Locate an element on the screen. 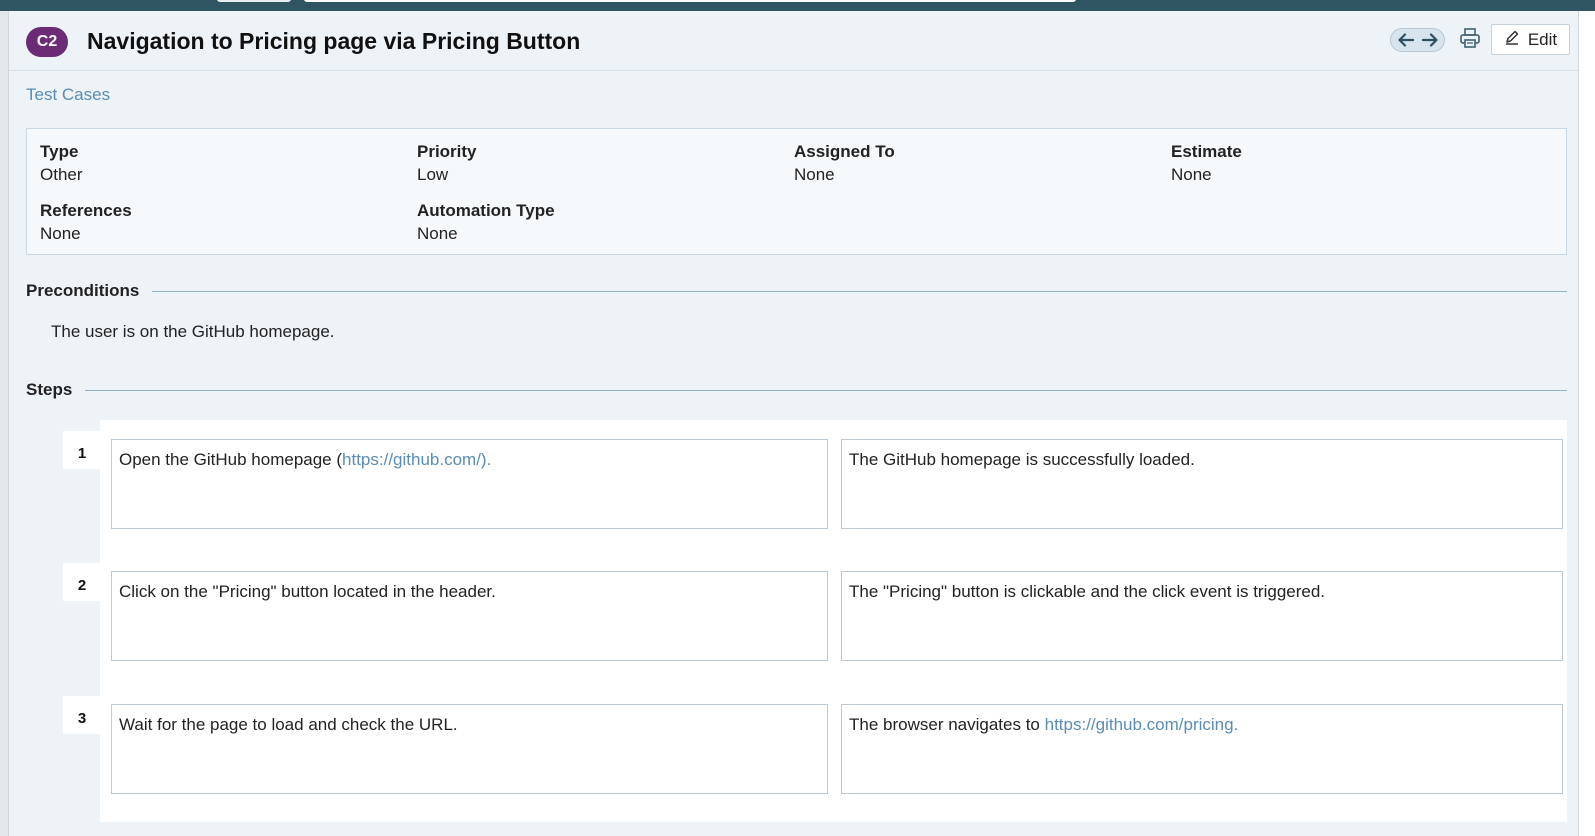  arrow-right-icon is located at coordinates (1430, 40).